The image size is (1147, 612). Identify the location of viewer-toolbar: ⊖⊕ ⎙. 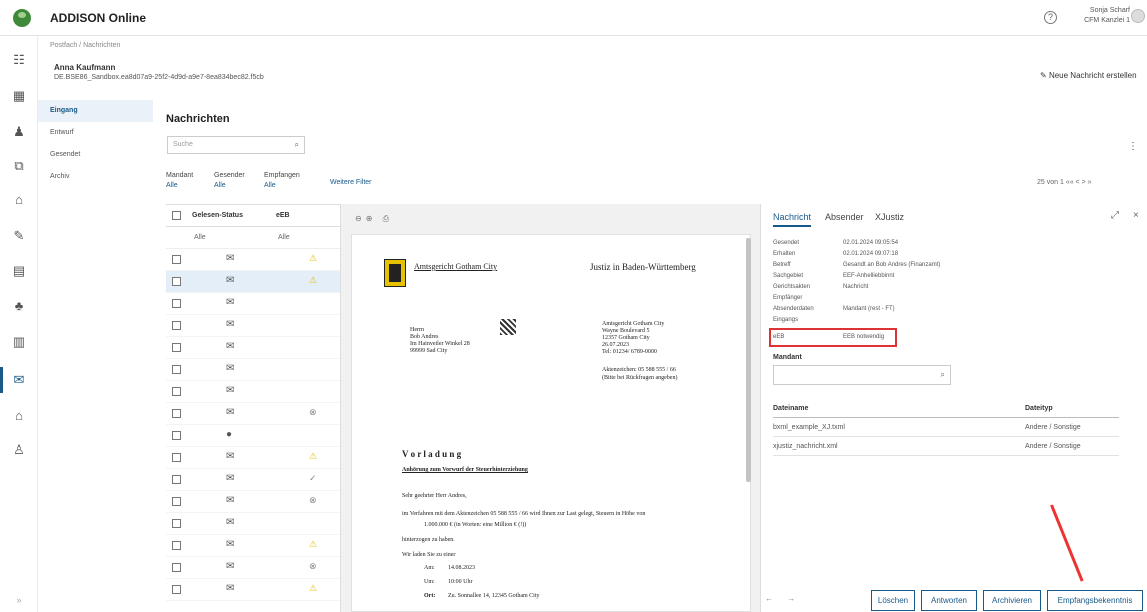
(374, 219).